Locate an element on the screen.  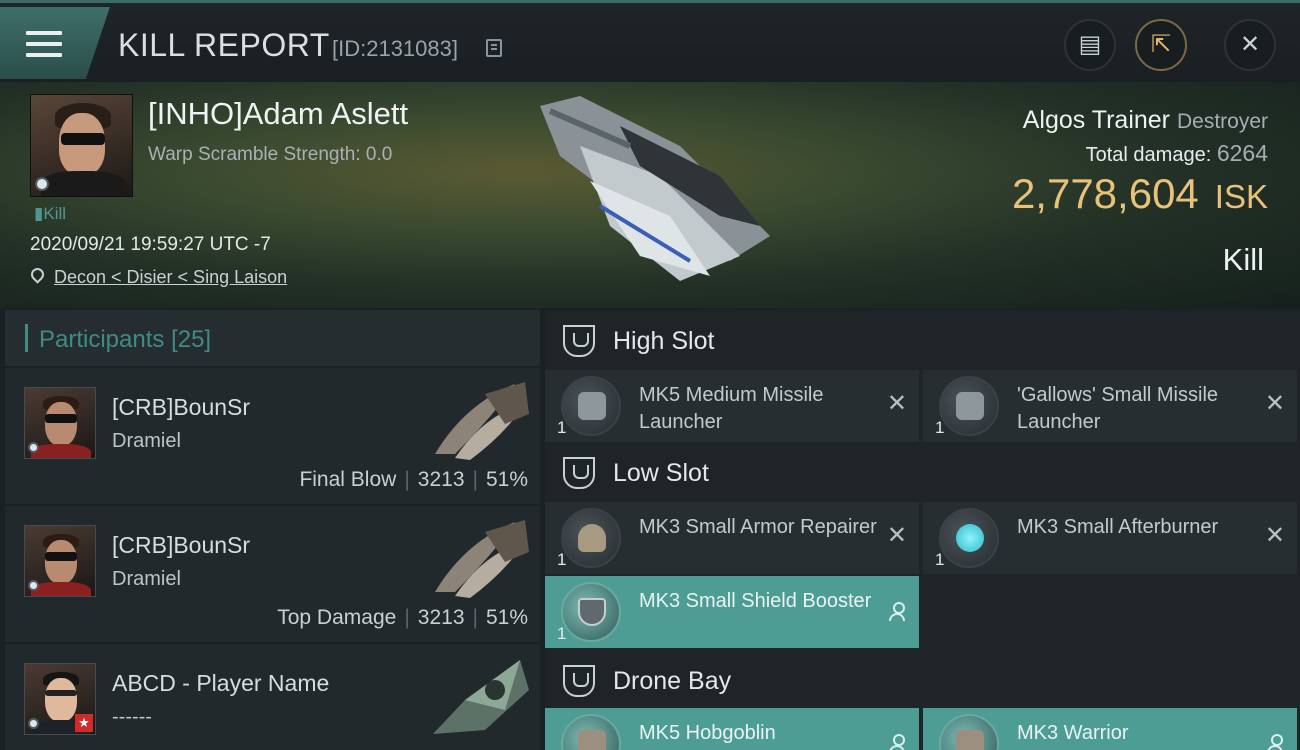
participant-card: ★ ABCD - Player Name ------ is located at coordinates (272, 697).